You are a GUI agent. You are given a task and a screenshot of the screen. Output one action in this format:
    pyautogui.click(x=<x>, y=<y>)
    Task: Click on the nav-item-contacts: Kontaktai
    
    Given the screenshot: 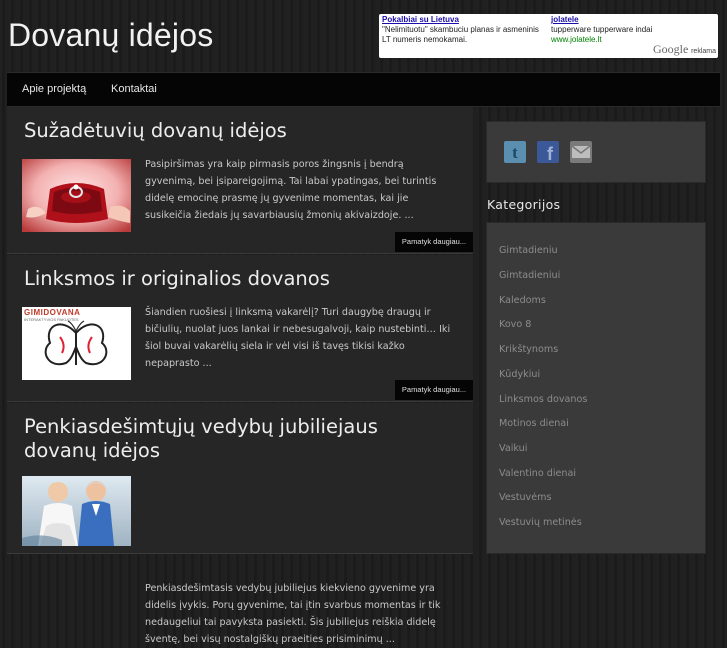 What is the action you would take?
    pyautogui.click(x=134, y=89)
    